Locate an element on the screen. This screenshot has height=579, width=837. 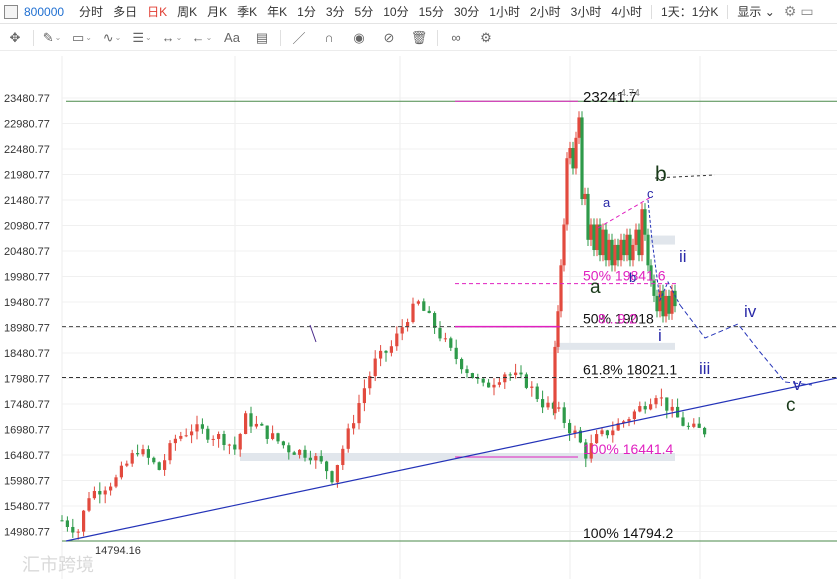
link-icon: ∞ is located at coordinates (456, 38).